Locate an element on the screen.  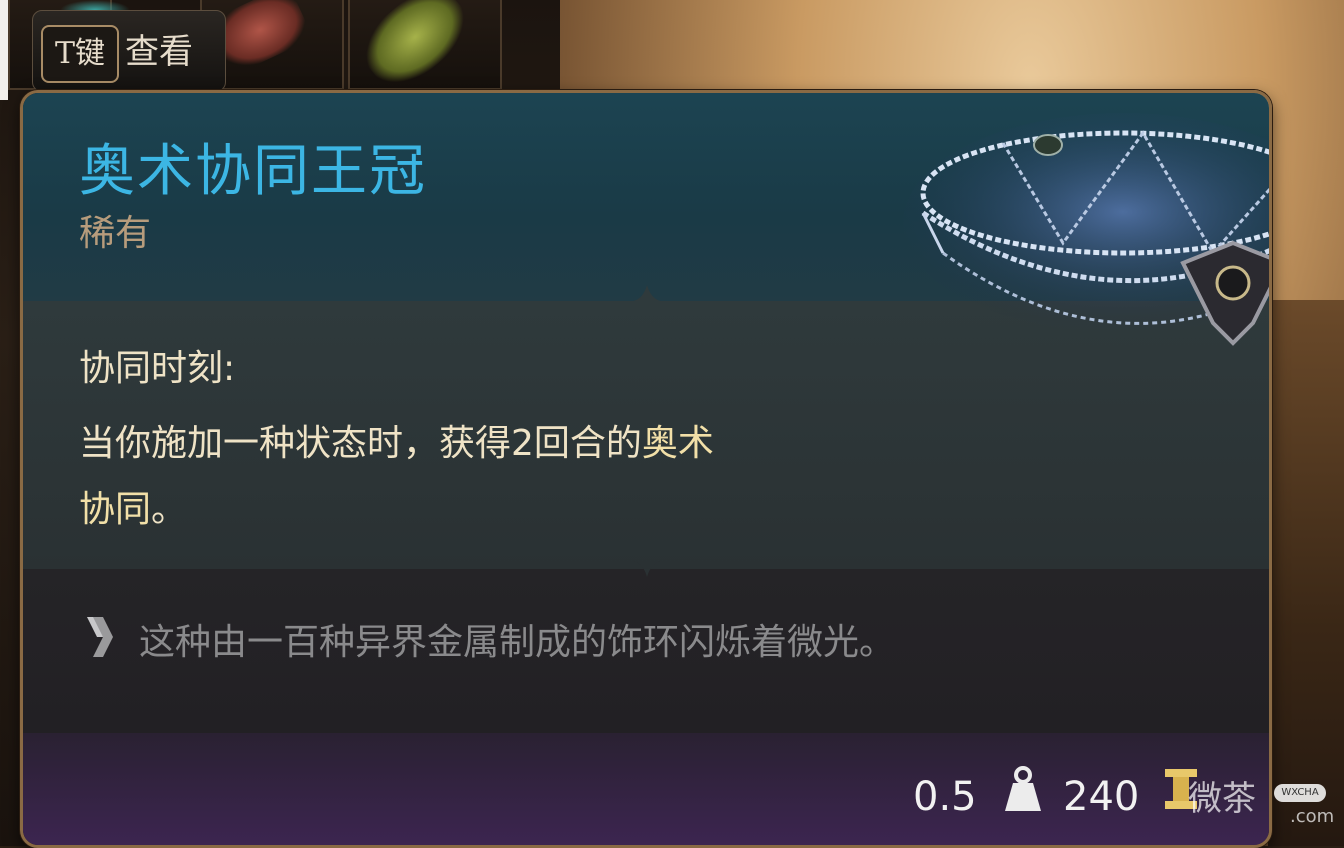
item-price: 240 is located at coordinates (1101, 797).